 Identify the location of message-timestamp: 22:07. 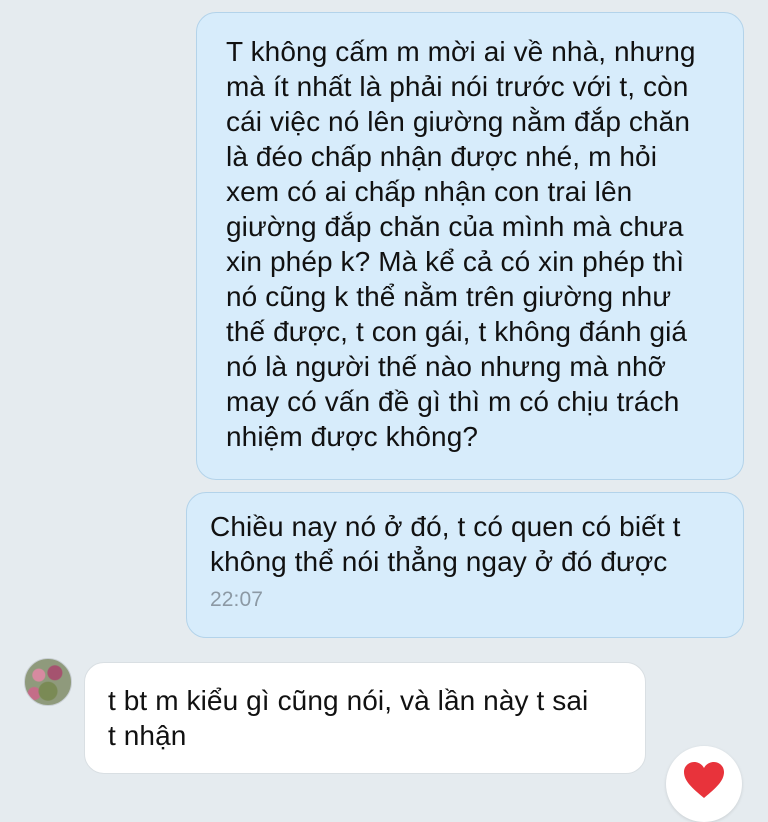
(237, 599).